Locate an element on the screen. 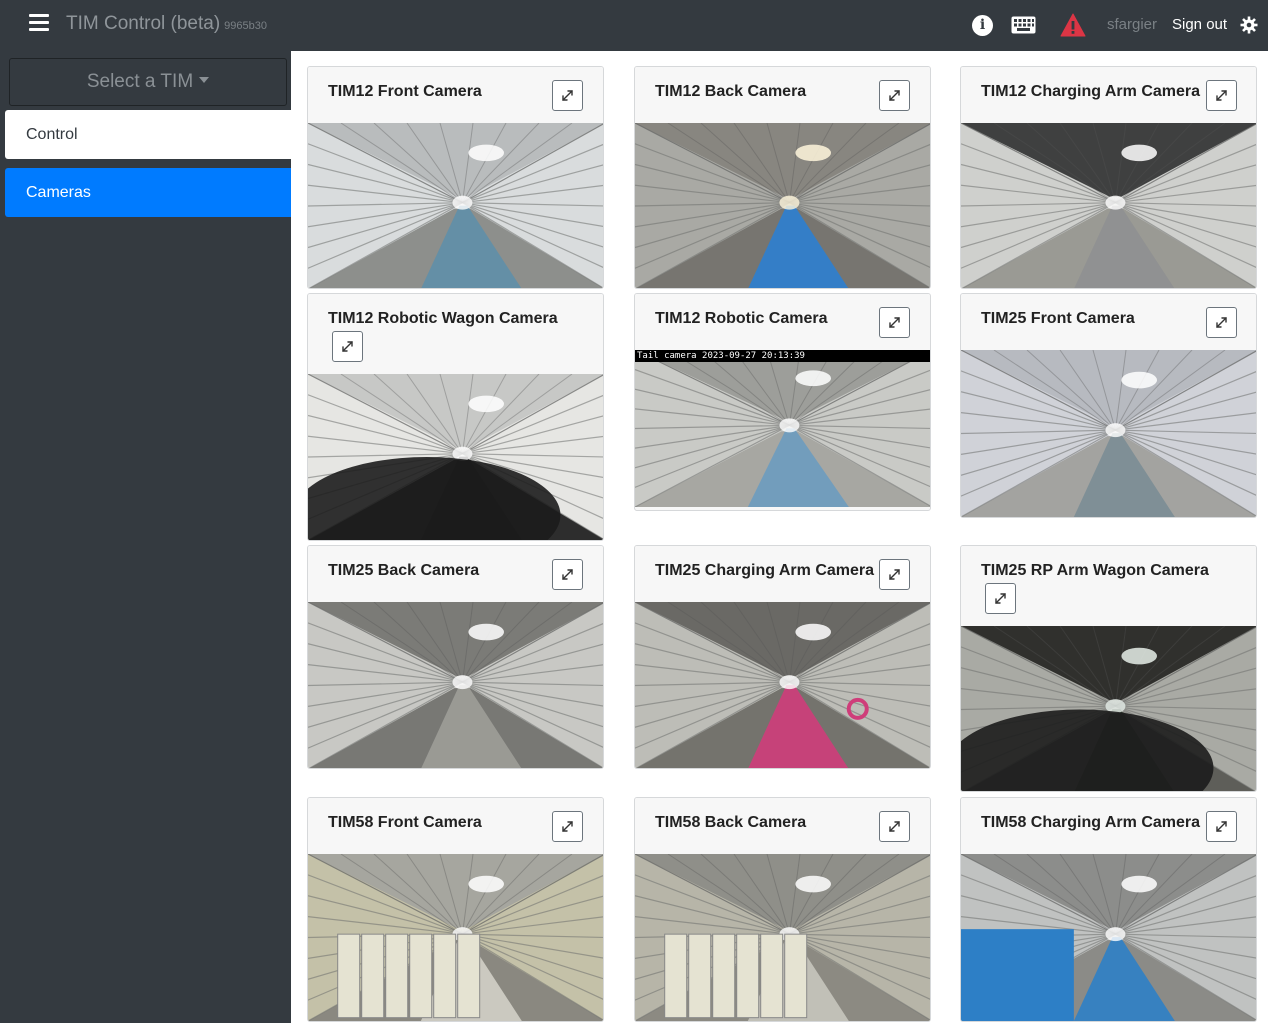  camera-card: TIM12 Charging Arm Camera is located at coordinates (1108, 177).